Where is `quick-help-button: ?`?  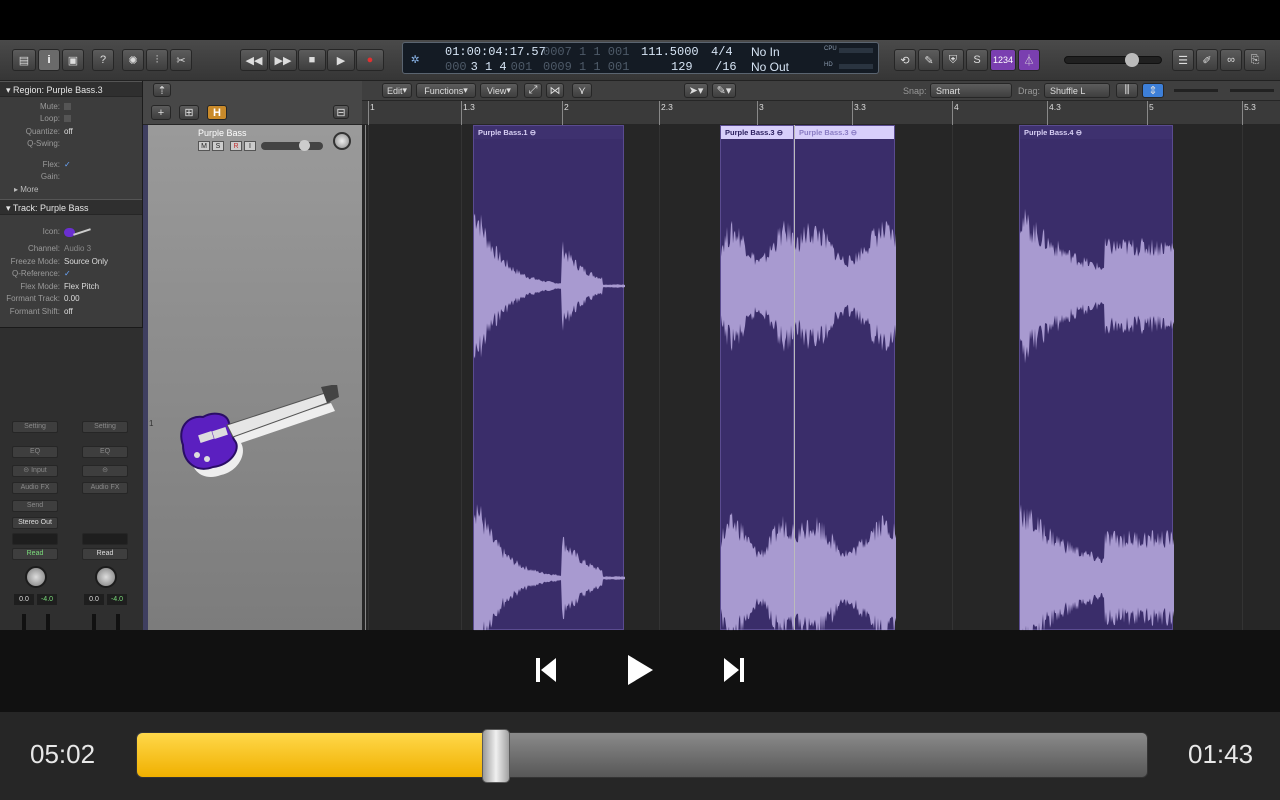 quick-help-button: ? is located at coordinates (103, 60).